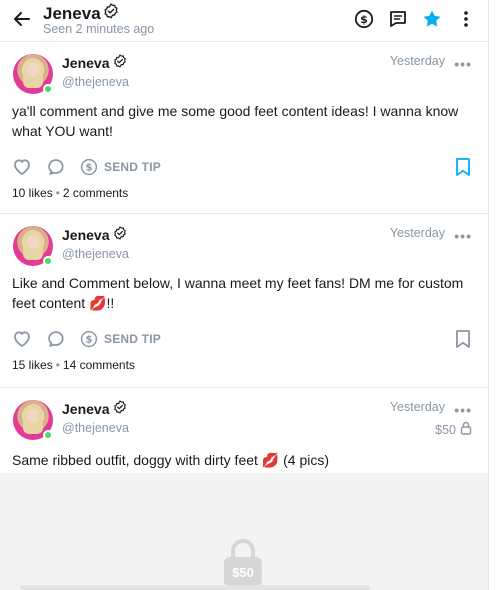  What do you see at coordinates (22, 19) in the screenshot?
I see `back-arrow-icon` at bounding box center [22, 19].